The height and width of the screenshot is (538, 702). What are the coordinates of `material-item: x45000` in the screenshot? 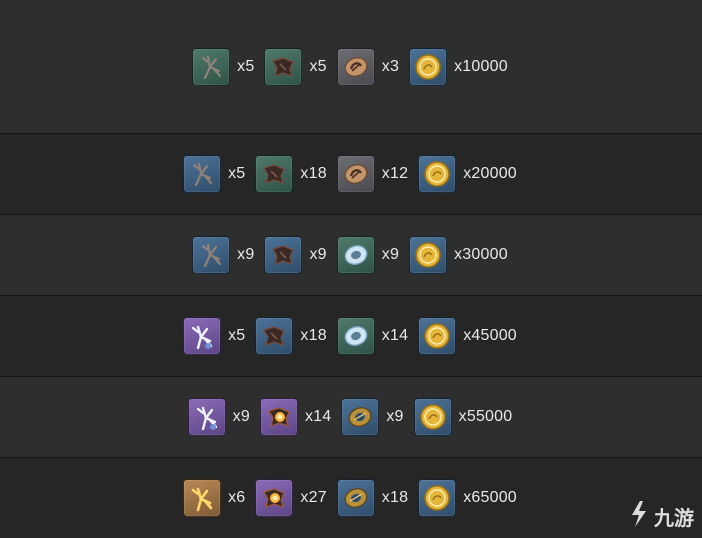 It's located at (468, 336).